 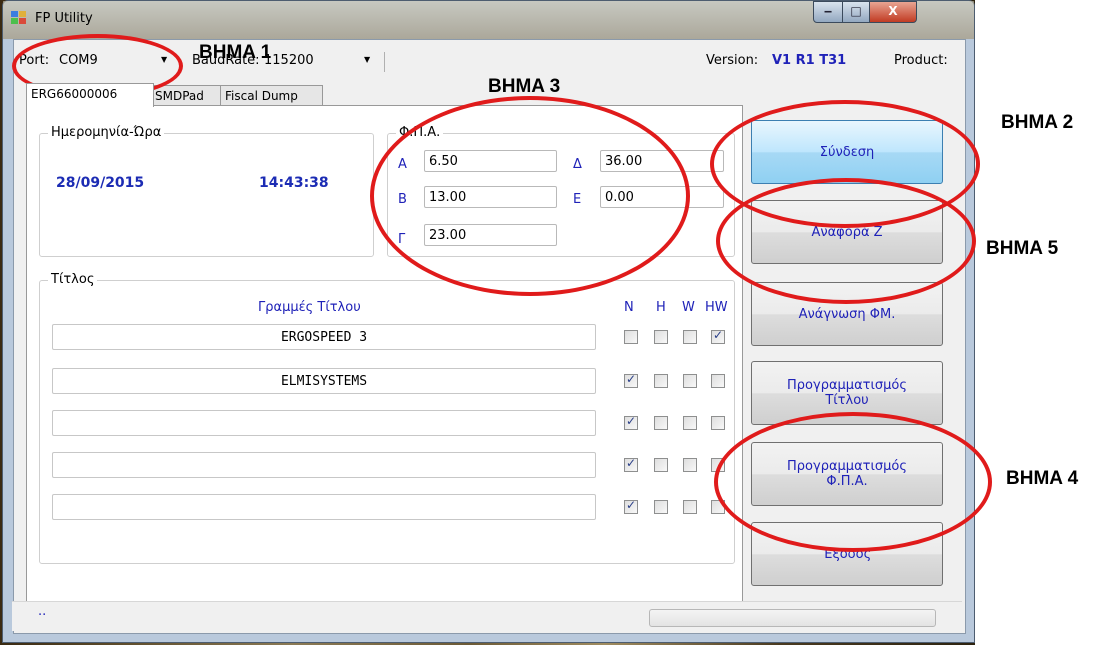 I want to click on flag-header-h: H, so click(x=661, y=307).